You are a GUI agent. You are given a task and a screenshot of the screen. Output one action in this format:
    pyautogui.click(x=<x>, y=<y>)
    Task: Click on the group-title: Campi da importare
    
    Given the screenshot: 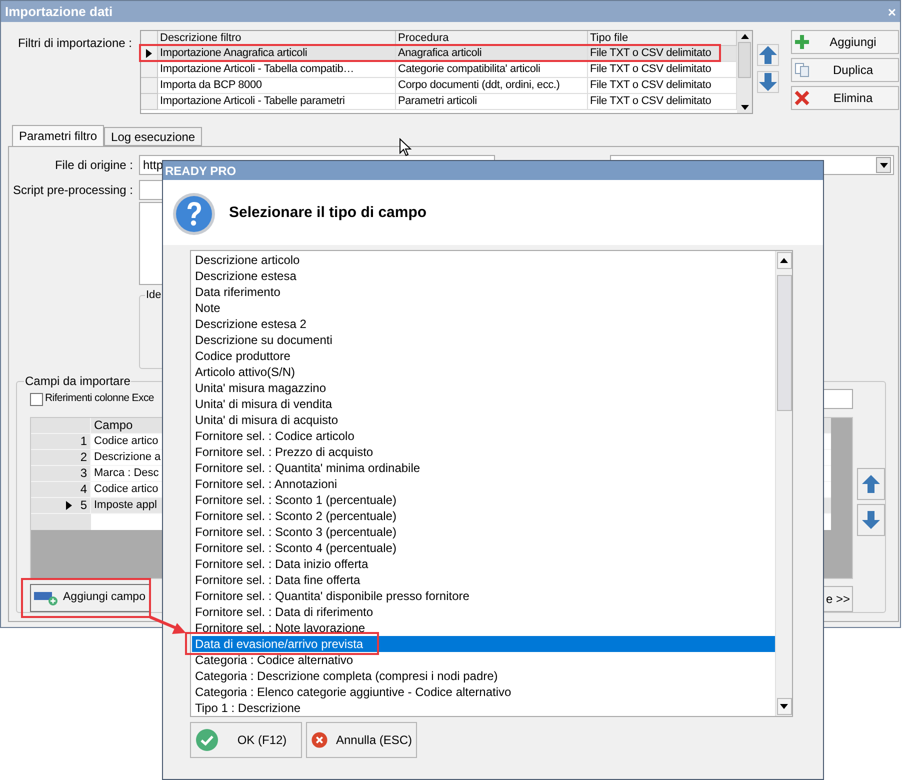 What is the action you would take?
    pyautogui.click(x=78, y=381)
    